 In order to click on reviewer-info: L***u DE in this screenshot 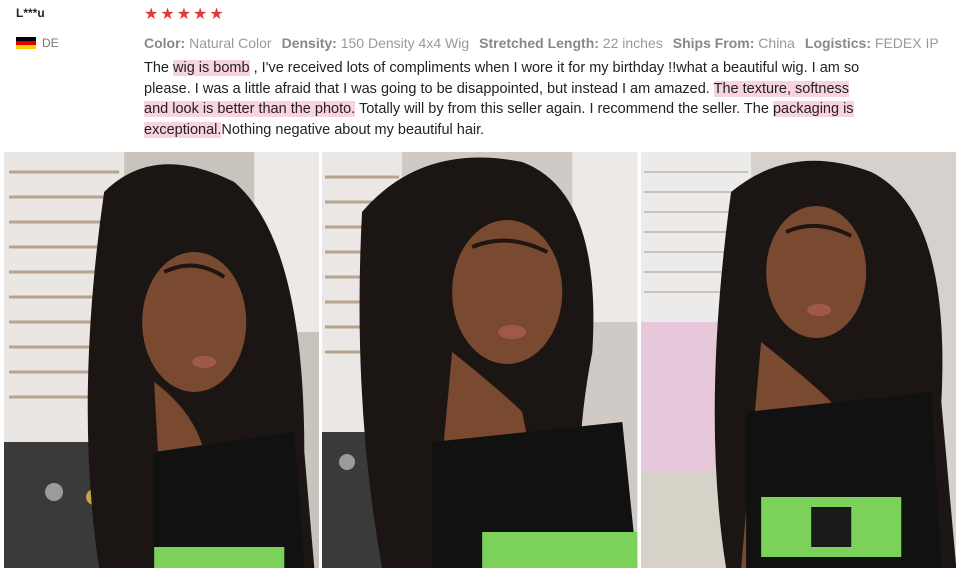, I will do `click(76, 28)`.